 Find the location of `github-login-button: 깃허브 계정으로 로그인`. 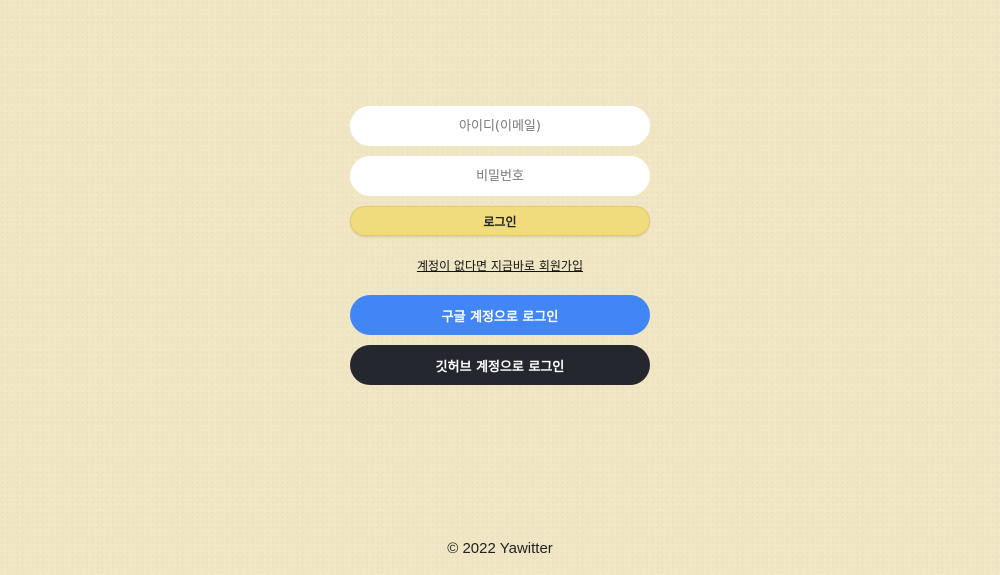

github-login-button: 깃허브 계정으로 로그인 is located at coordinates (500, 365).